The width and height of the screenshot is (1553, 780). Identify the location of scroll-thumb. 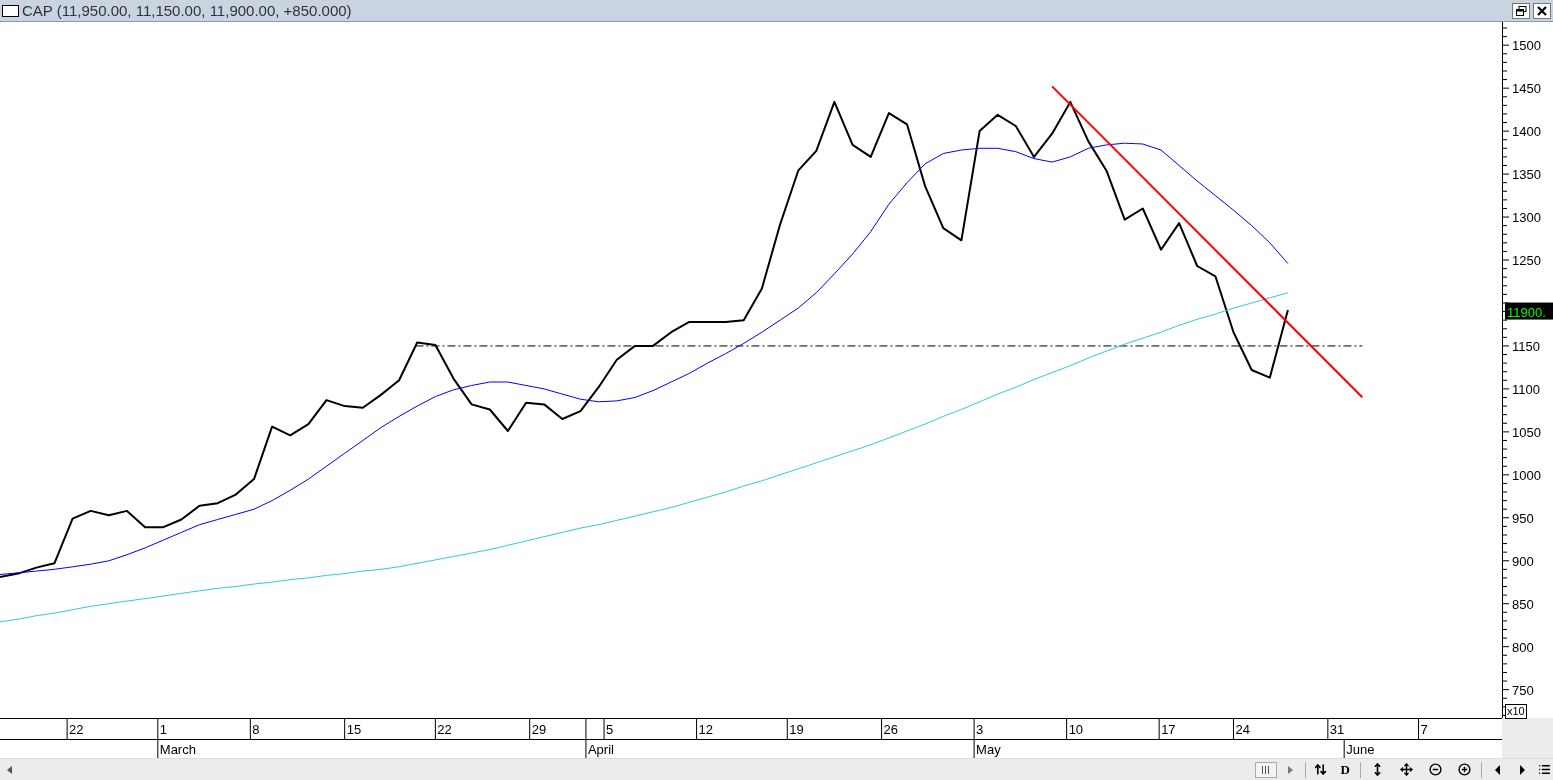
(1265, 769).